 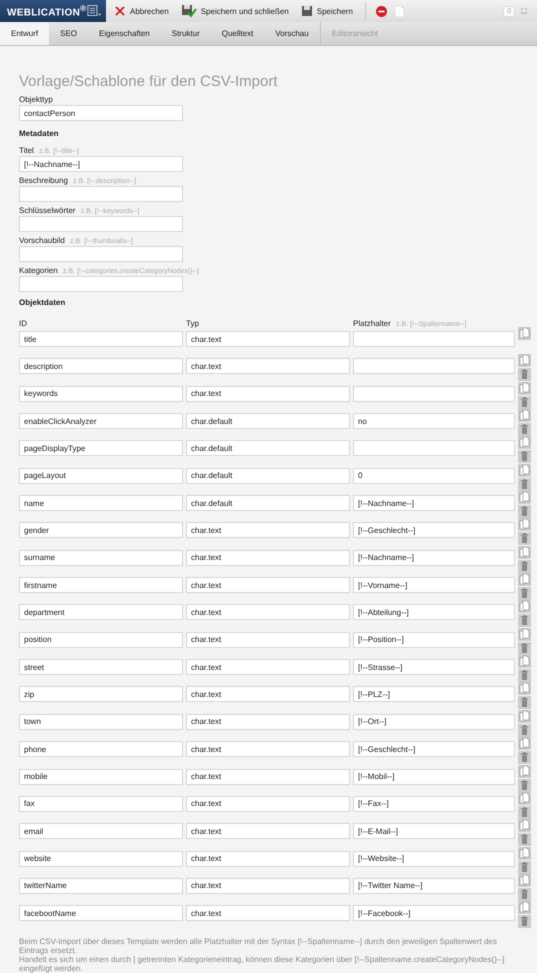 I want to click on input-field: department, so click(x=101, y=612).